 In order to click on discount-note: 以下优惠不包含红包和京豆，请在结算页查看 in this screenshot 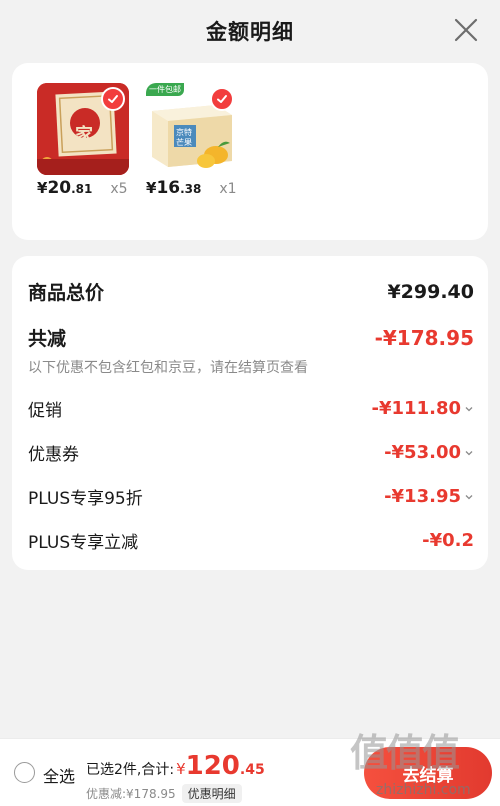, I will do `click(168, 368)`.